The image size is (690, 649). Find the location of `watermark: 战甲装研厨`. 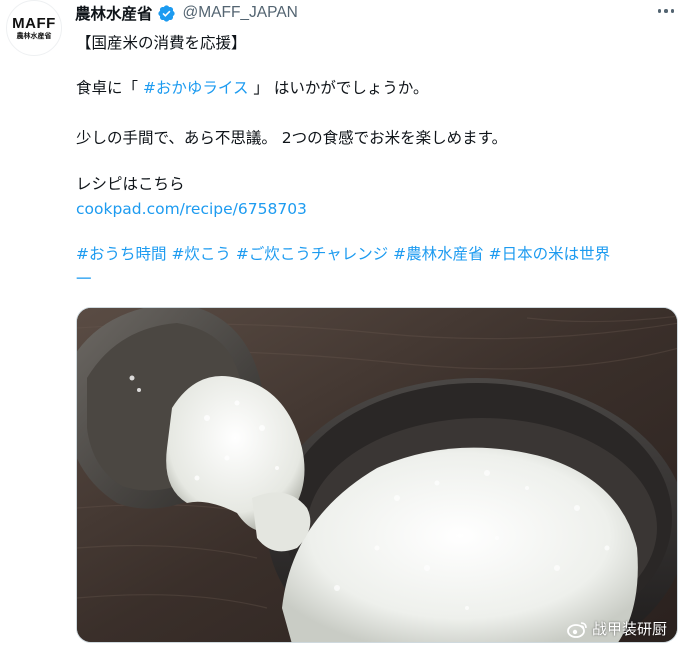

watermark: 战甲装研厨 is located at coordinates (617, 628).